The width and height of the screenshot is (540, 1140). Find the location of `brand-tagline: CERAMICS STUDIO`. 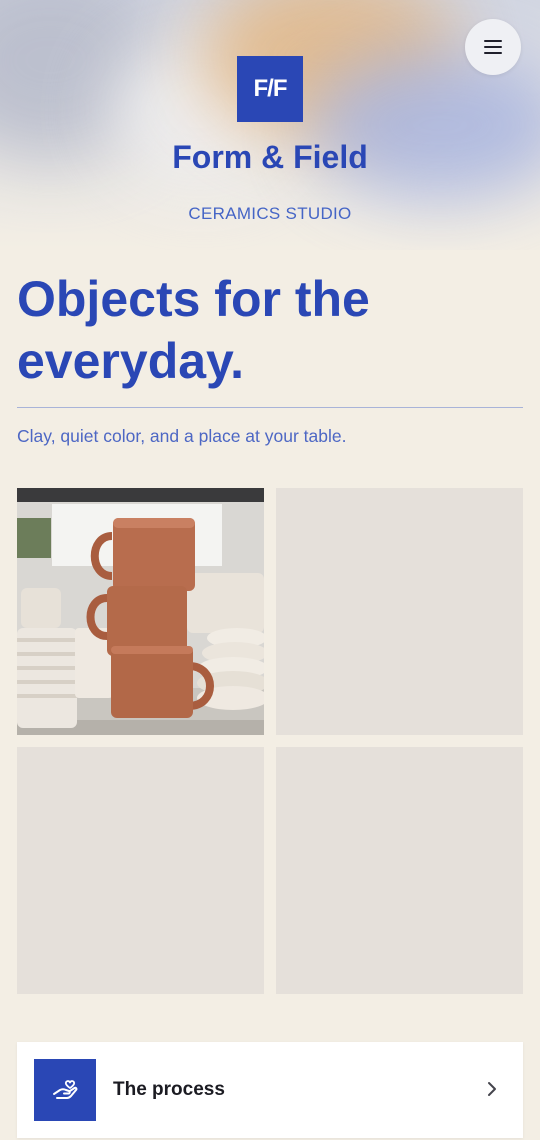

brand-tagline: CERAMICS STUDIO is located at coordinates (270, 213).